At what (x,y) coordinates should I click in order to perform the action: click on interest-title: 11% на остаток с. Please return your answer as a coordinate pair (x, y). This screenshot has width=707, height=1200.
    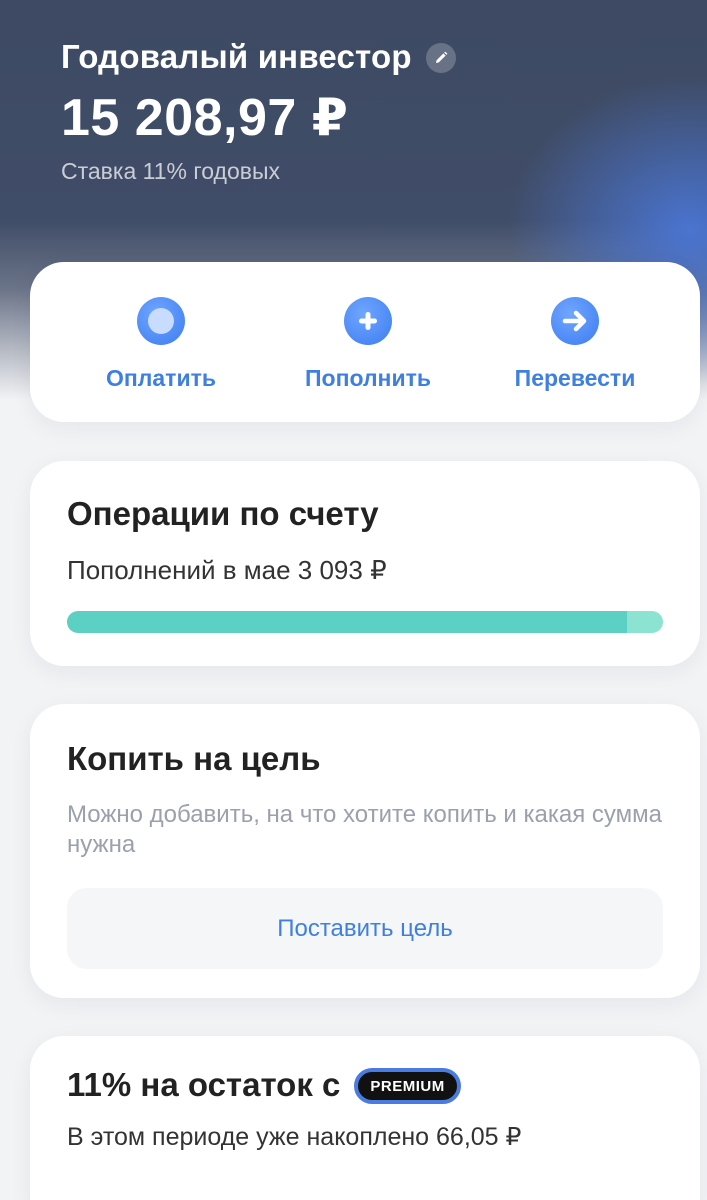
    Looking at the image, I should click on (204, 1084).